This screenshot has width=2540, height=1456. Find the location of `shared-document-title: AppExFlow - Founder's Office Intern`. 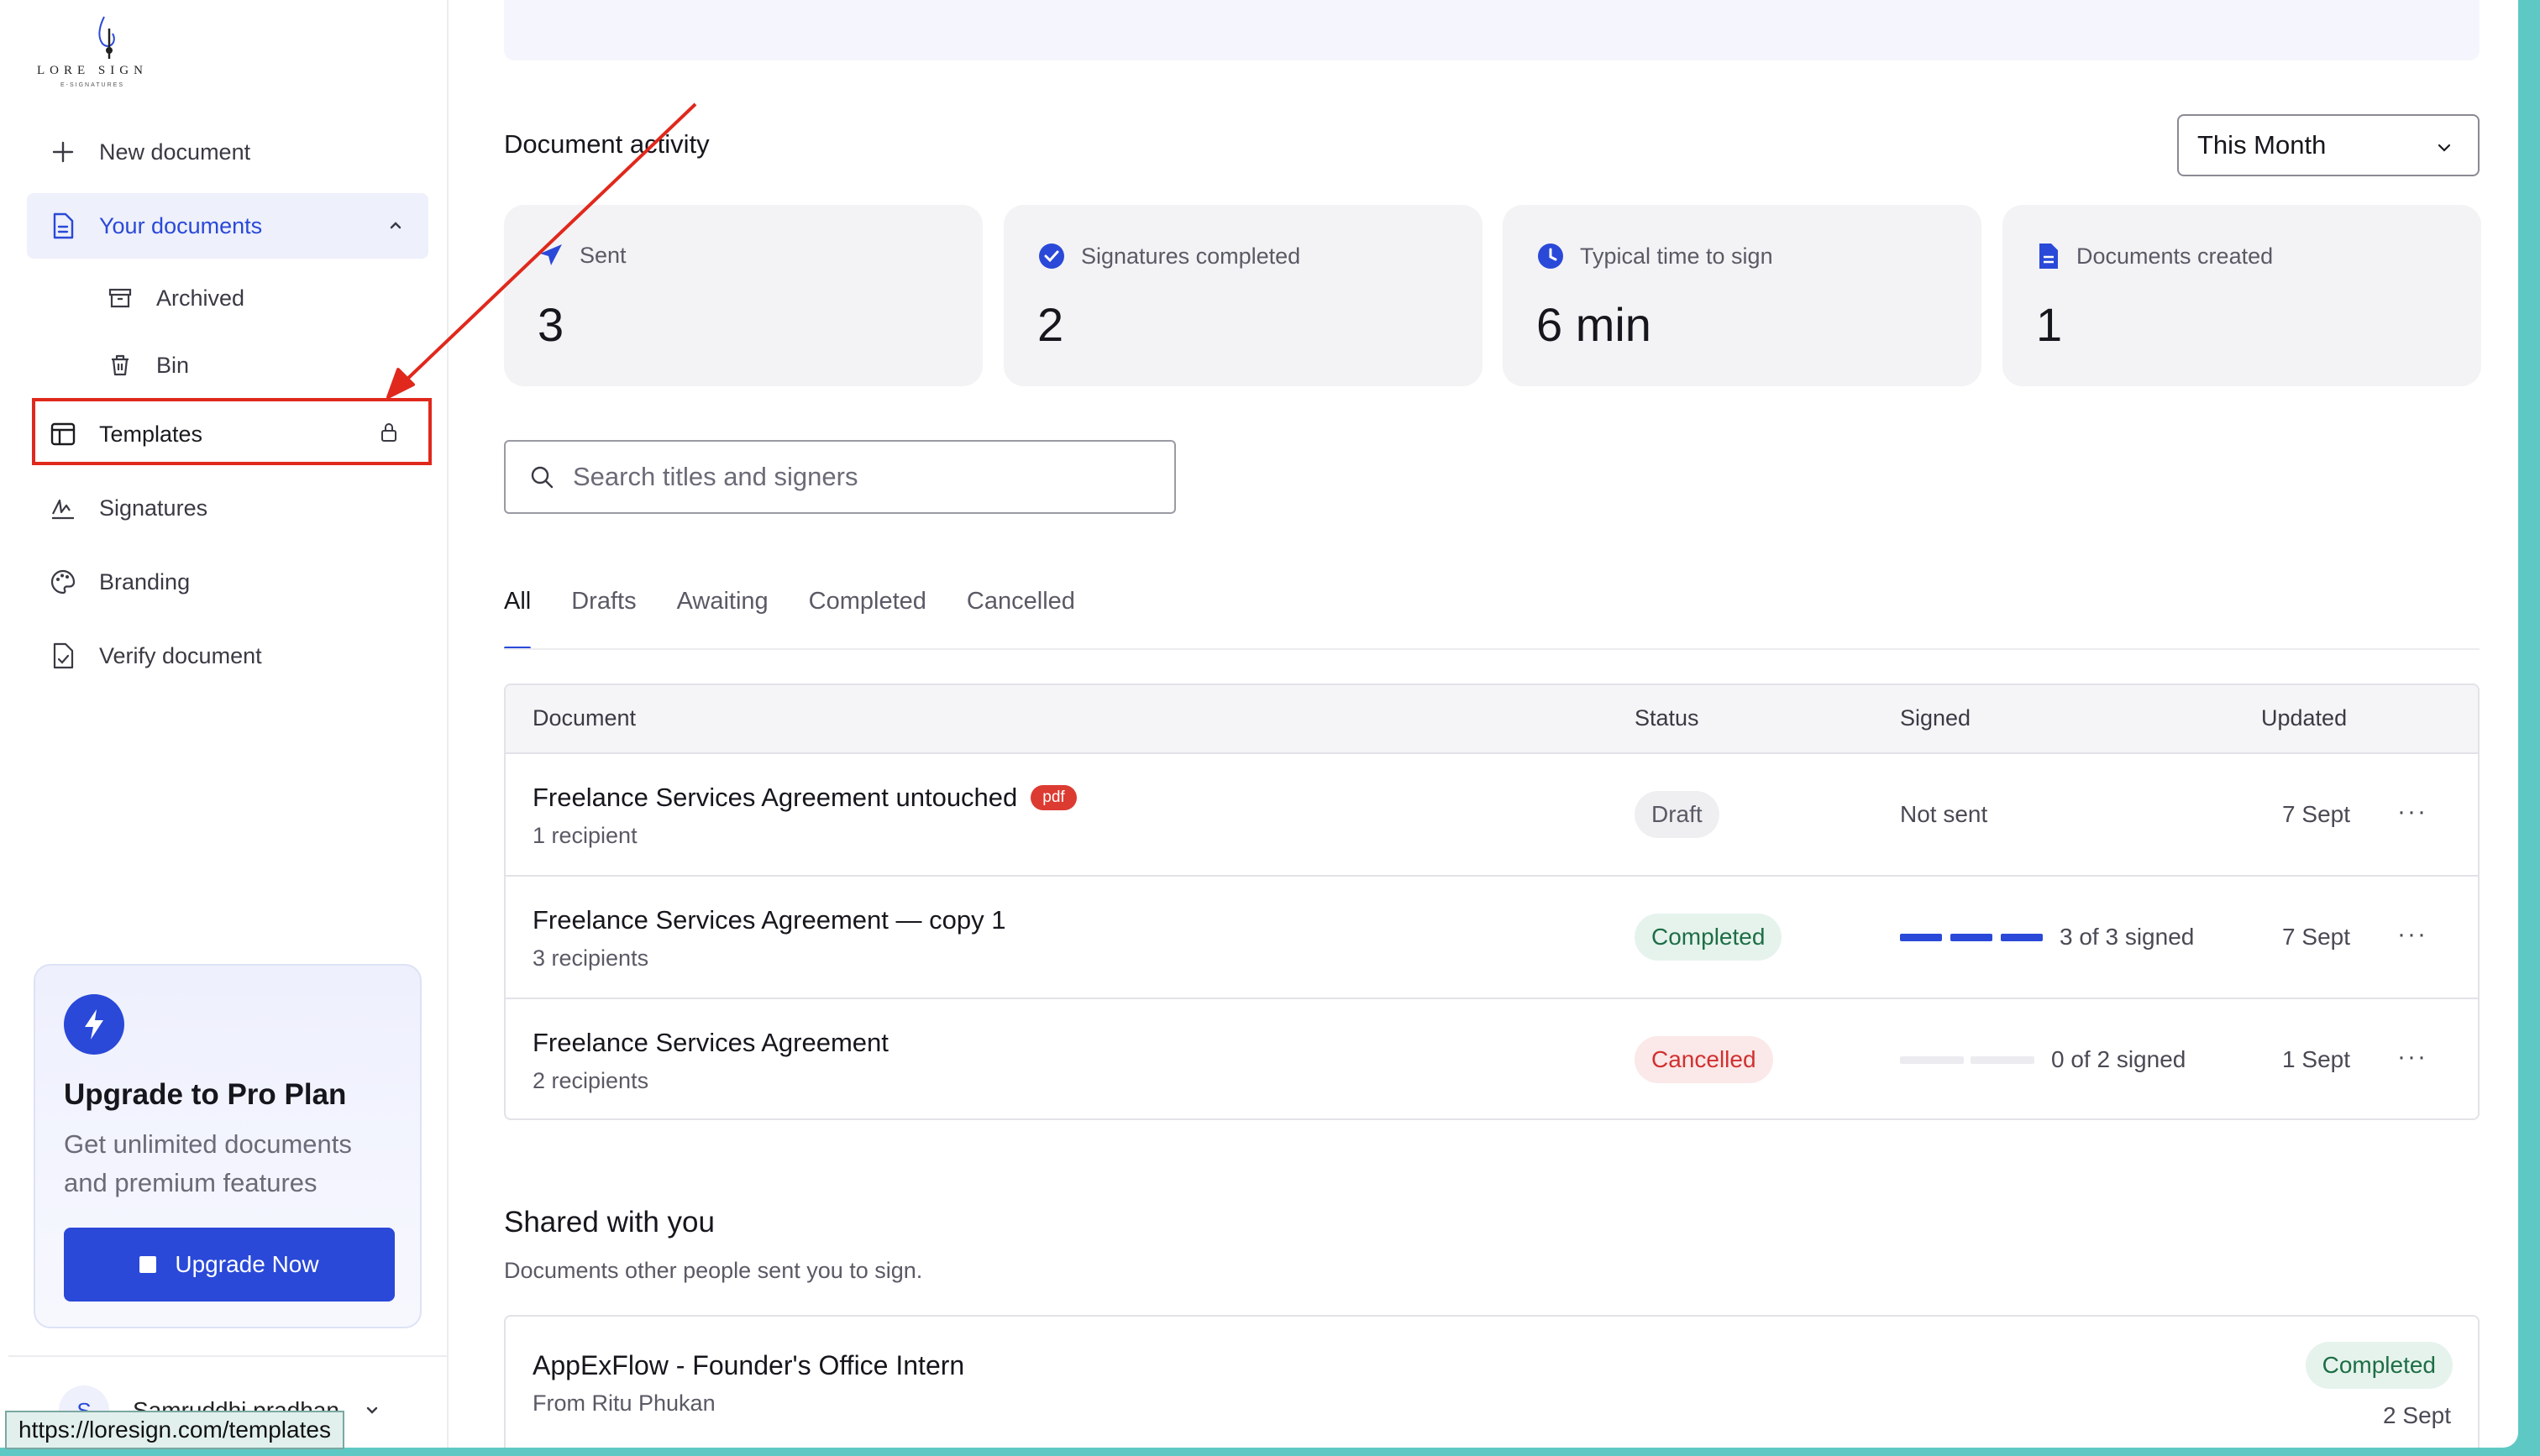

shared-document-title: AppExFlow - Founder's Office Intern is located at coordinates (748, 1365).